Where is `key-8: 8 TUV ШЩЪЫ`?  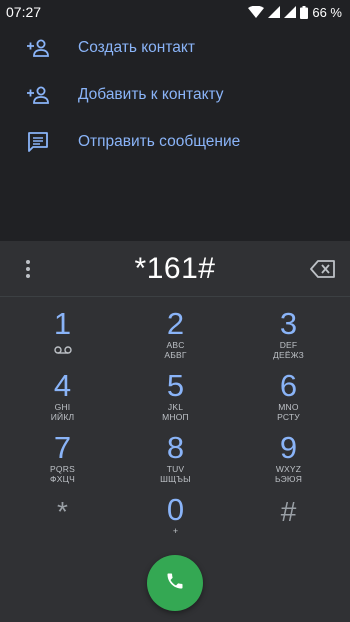 key-8: 8 TUV ШЩЪЫ is located at coordinates (175, 460).